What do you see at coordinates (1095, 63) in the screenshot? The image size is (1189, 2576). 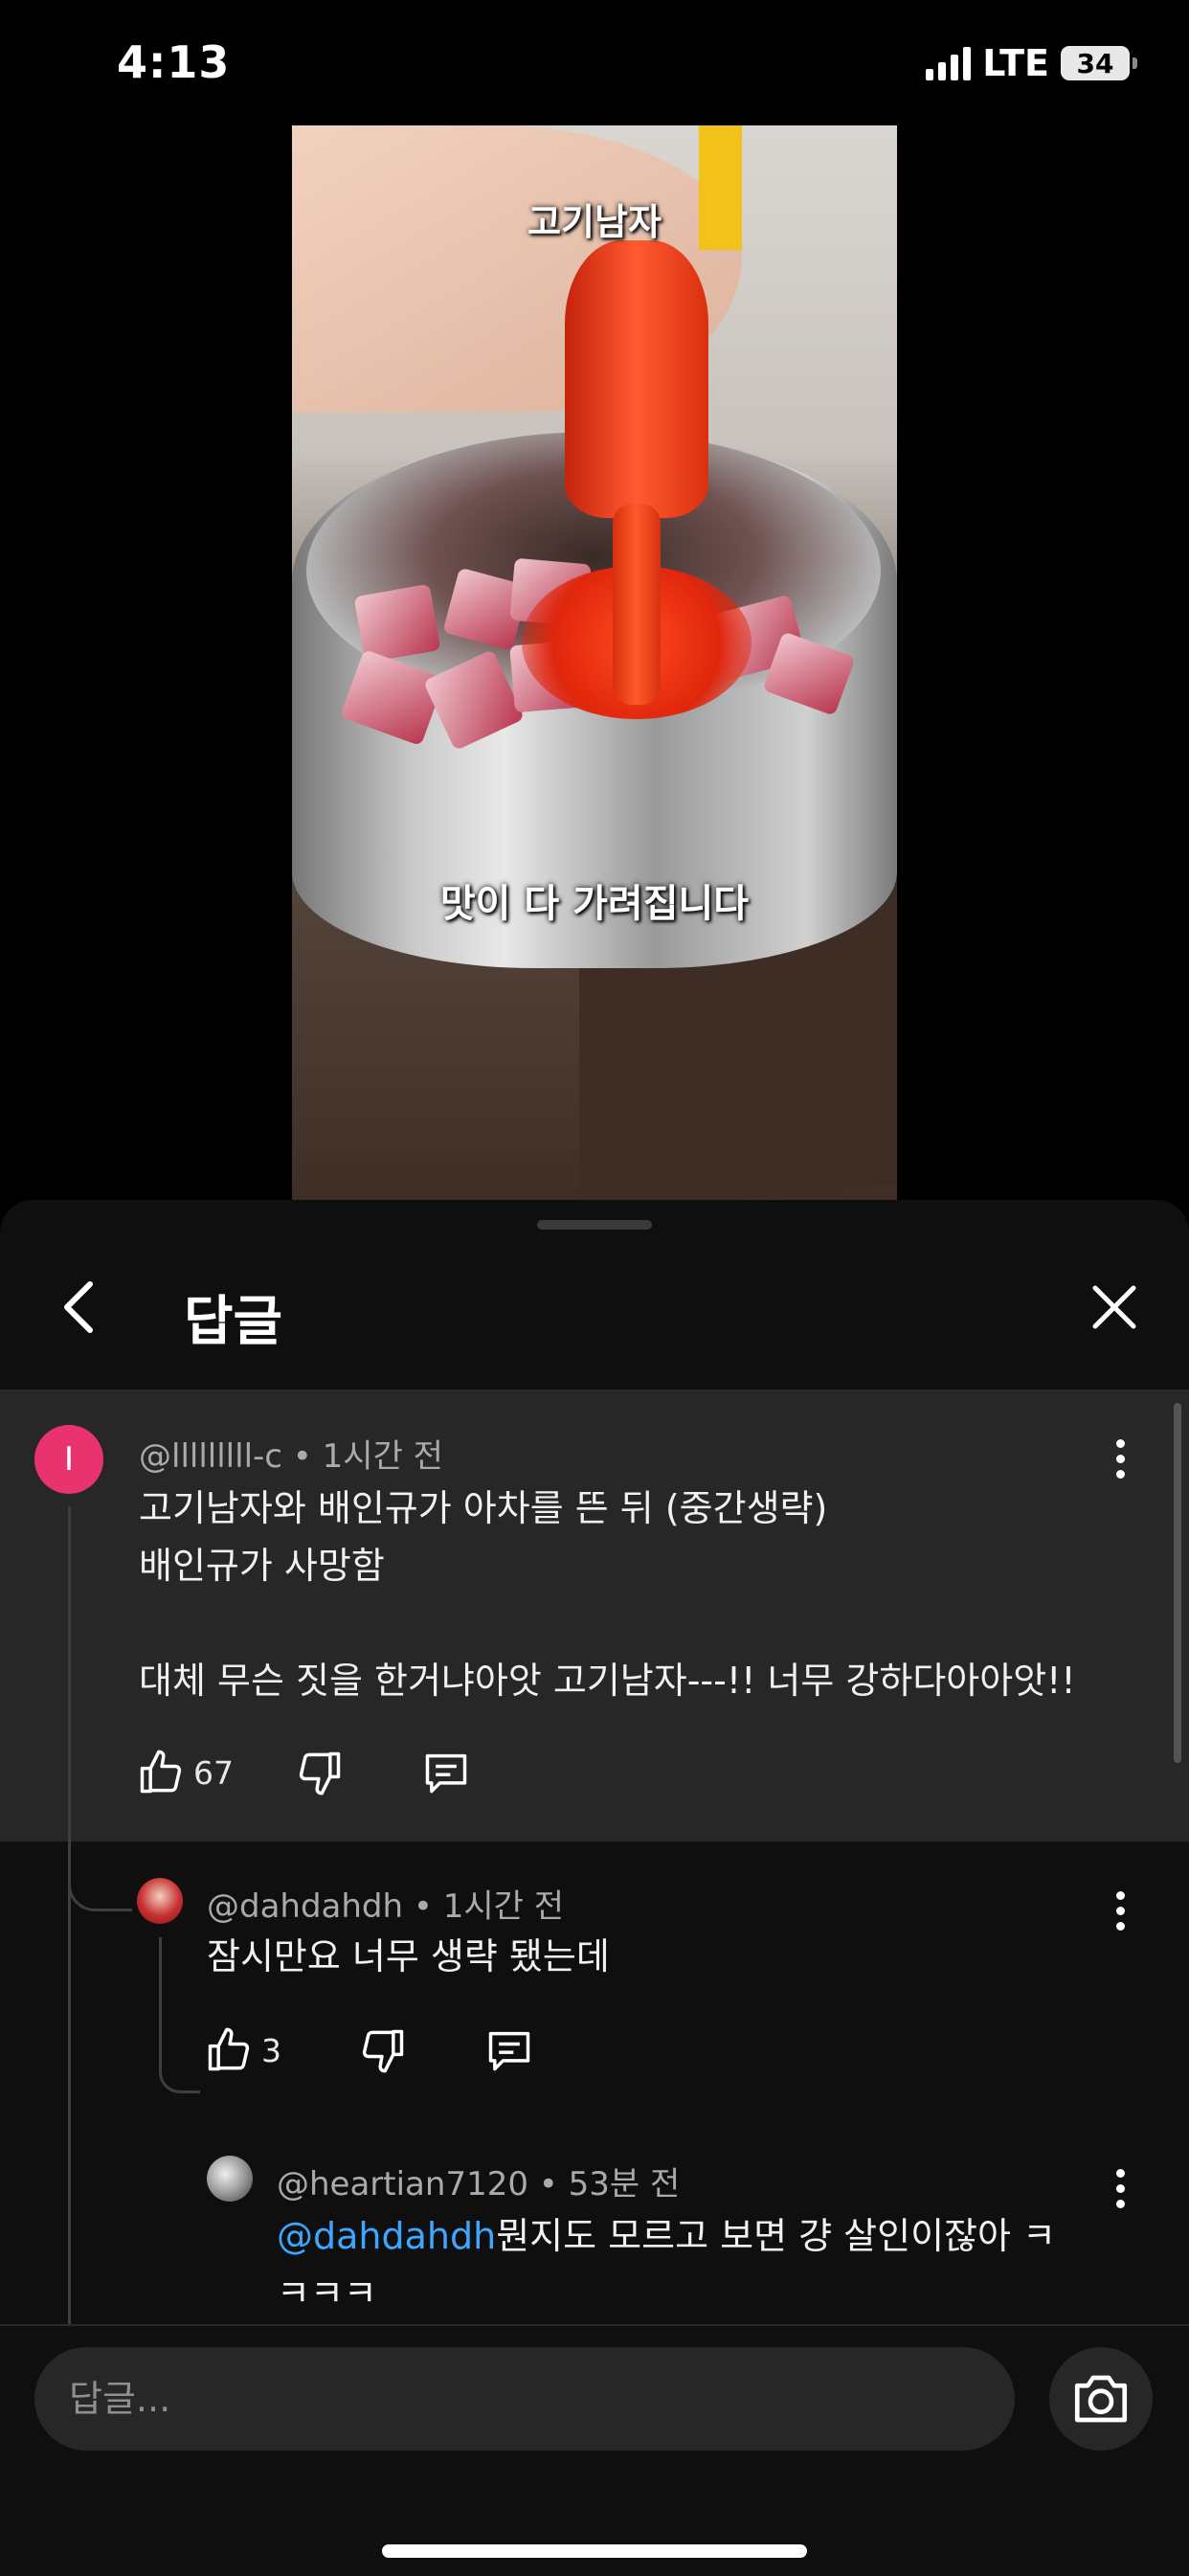 I see `battery-level: 34` at bounding box center [1095, 63].